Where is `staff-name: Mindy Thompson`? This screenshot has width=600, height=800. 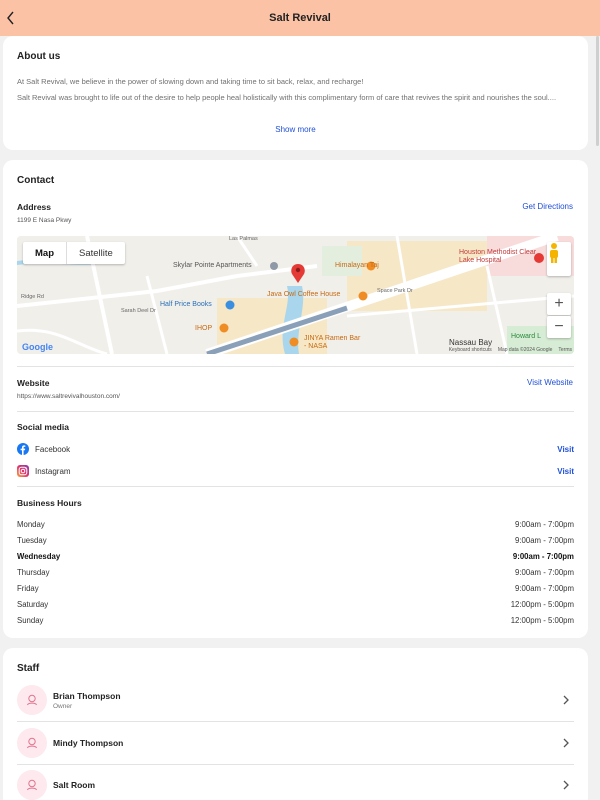 staff-name: Mindy Thompson is located at coordinates (88, 743).